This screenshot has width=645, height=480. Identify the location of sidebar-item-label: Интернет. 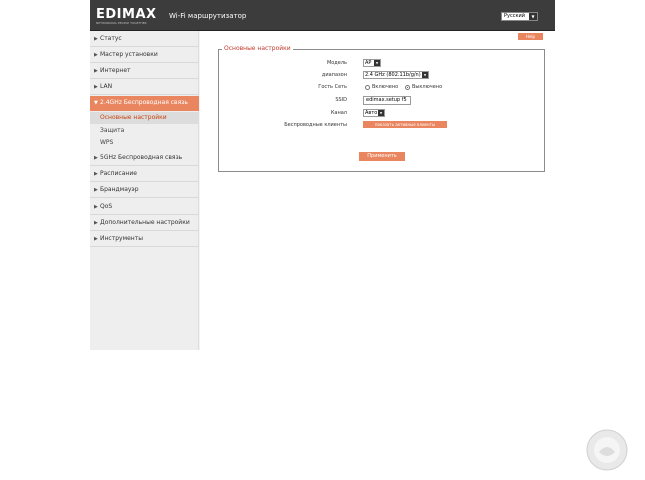
(115, 70).